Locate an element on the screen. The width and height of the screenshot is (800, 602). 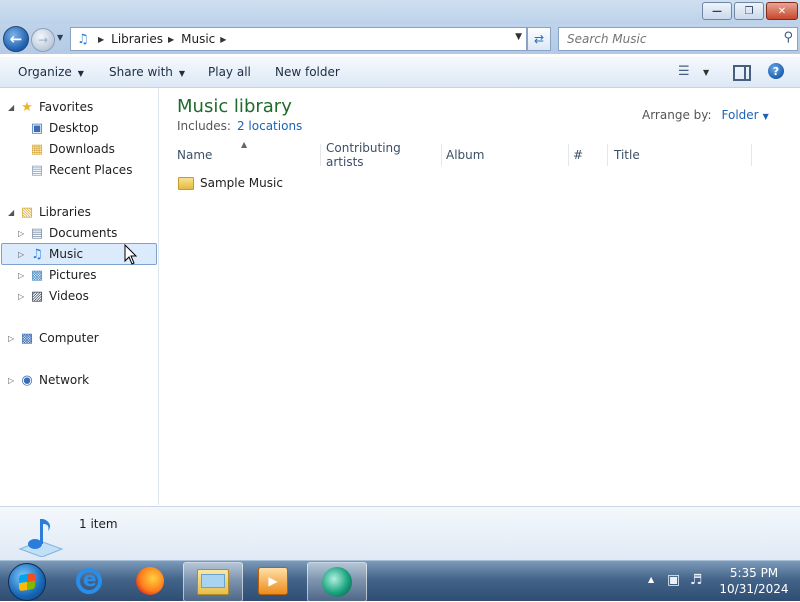
internet-explorer-icon is located at coordinates (89, 580).